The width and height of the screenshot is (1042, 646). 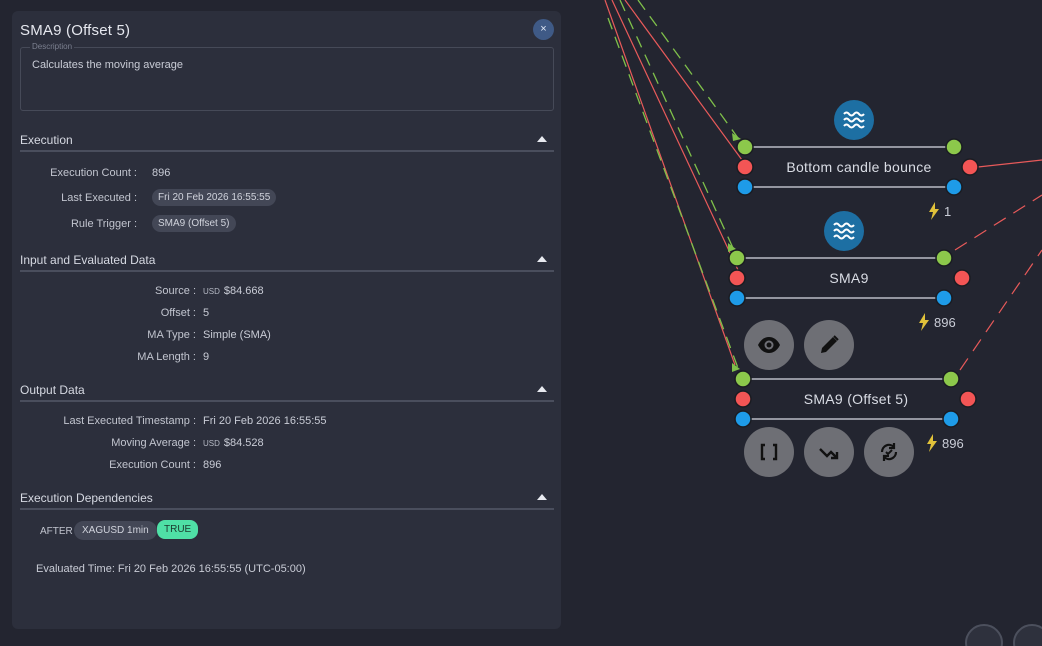 I want to click on fit-view-button, so click(x=984, y=635).